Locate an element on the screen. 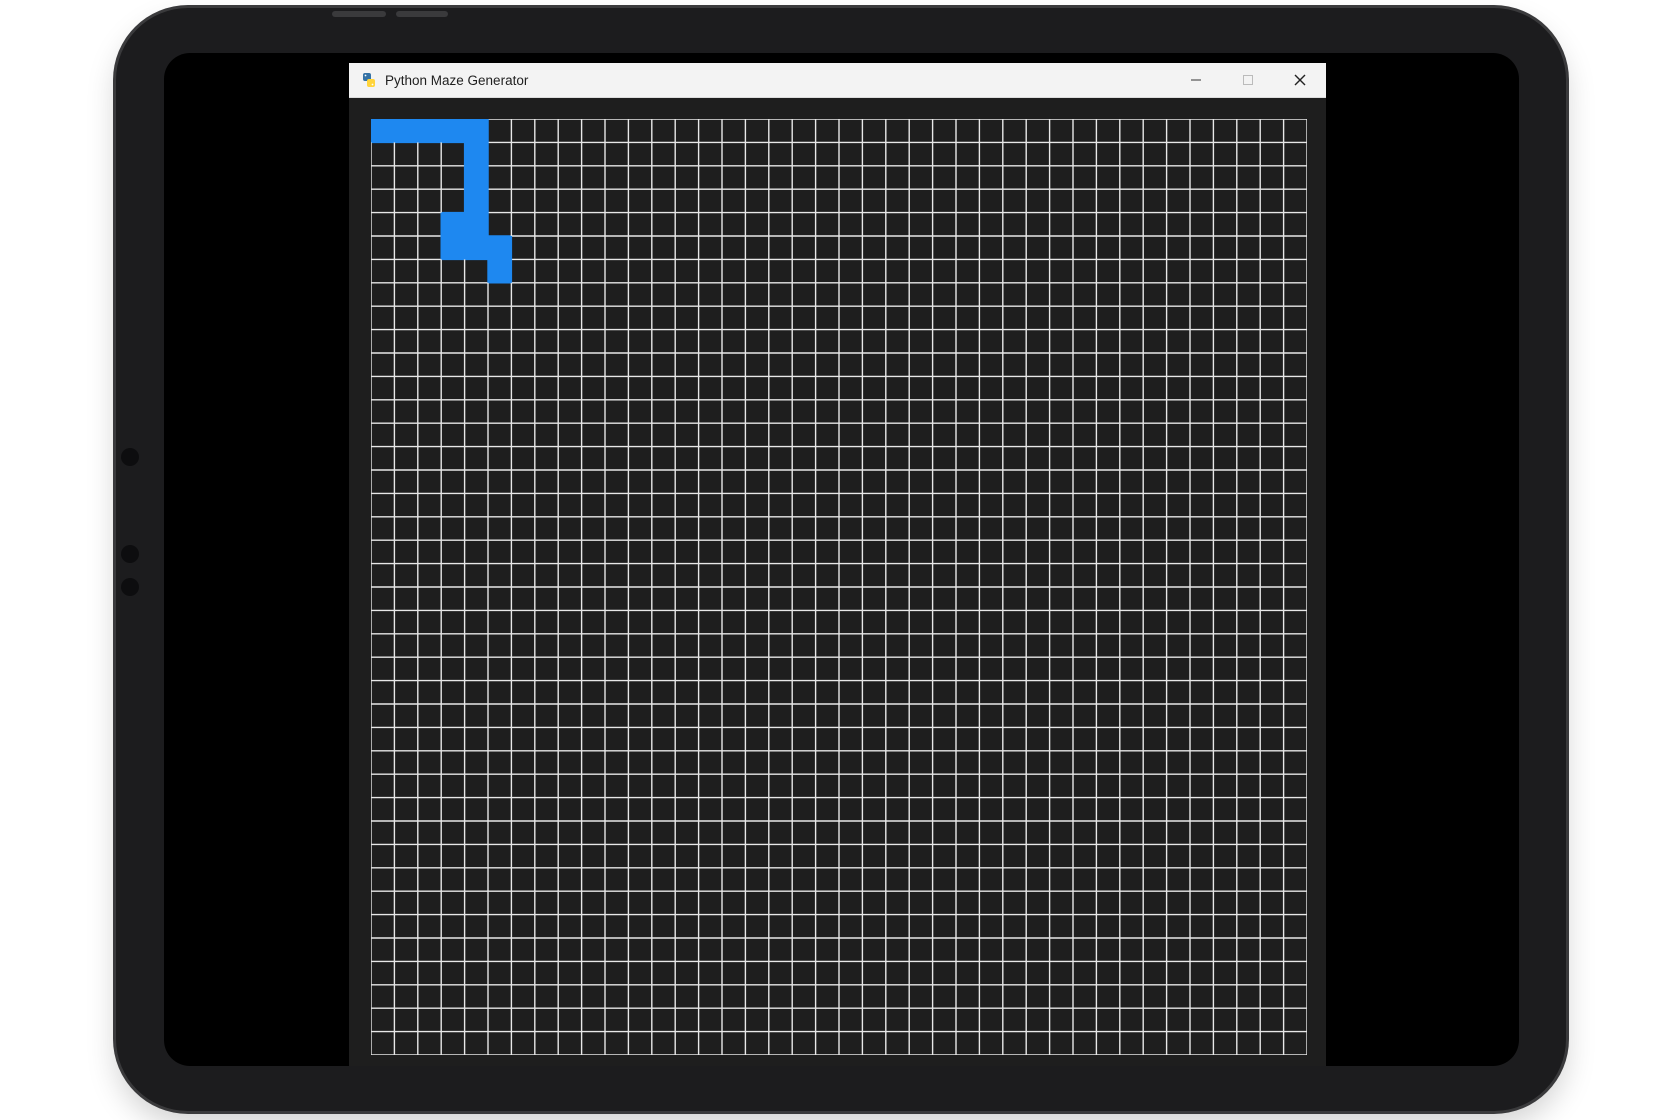 This screenshot has width=1680, height=1120. window-title: Python Maze Generator is located at coordinates (457, 80).